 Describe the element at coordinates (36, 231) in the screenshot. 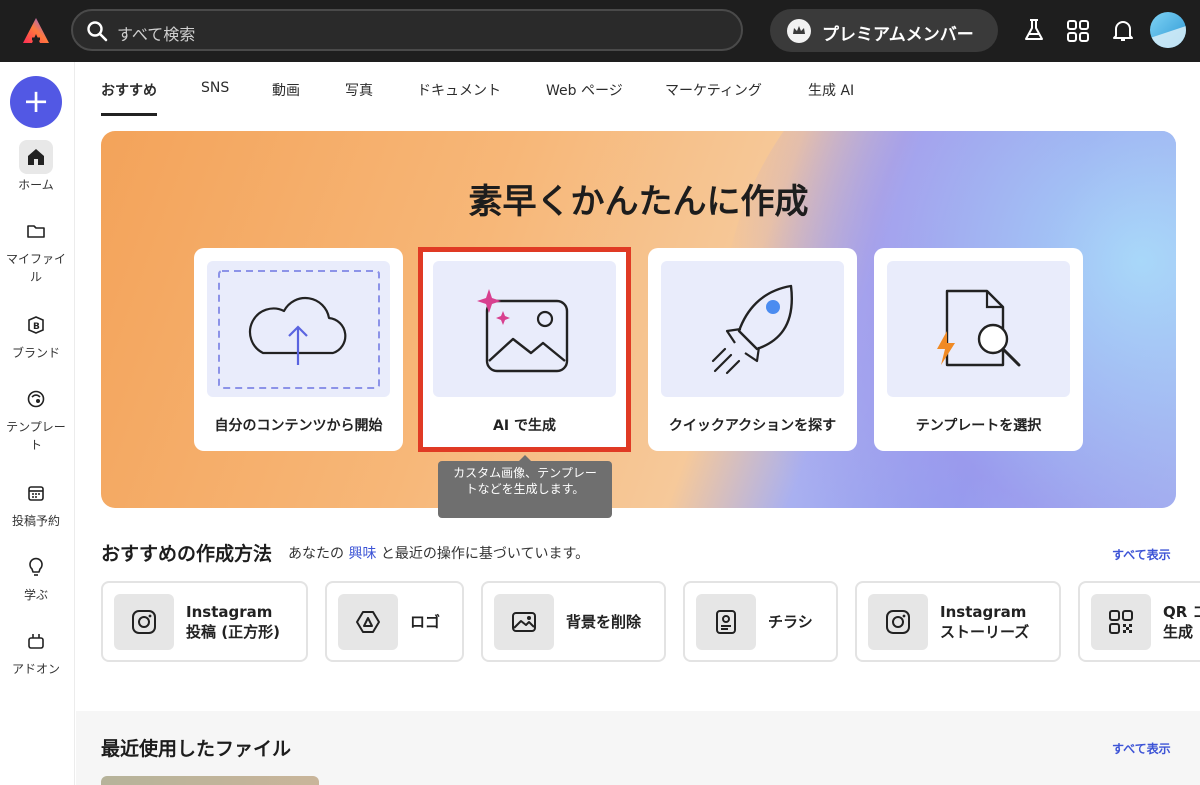

I see `folder-icon` at that location.